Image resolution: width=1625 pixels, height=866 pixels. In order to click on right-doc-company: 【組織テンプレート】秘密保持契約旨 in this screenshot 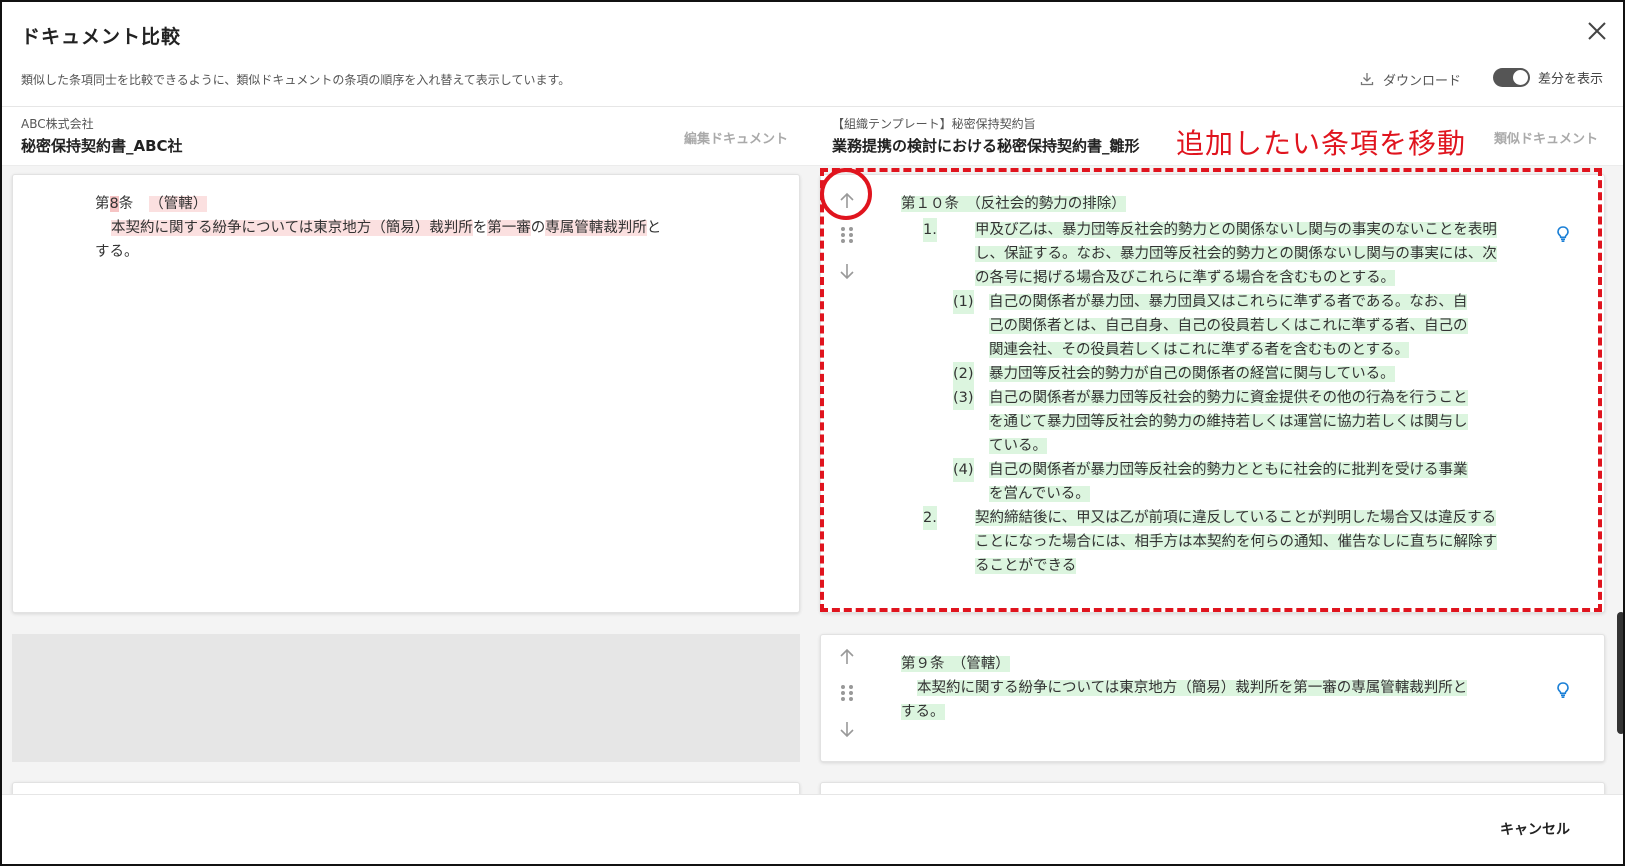, I will do `click(934, 124)`.